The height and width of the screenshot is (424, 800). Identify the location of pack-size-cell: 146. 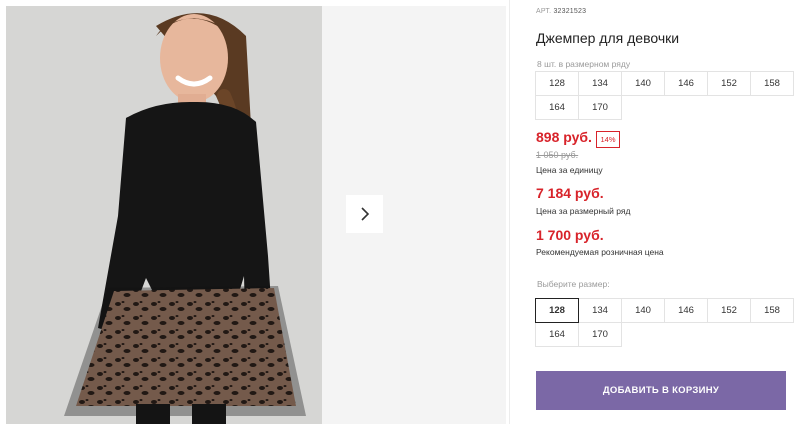
(686, 83).